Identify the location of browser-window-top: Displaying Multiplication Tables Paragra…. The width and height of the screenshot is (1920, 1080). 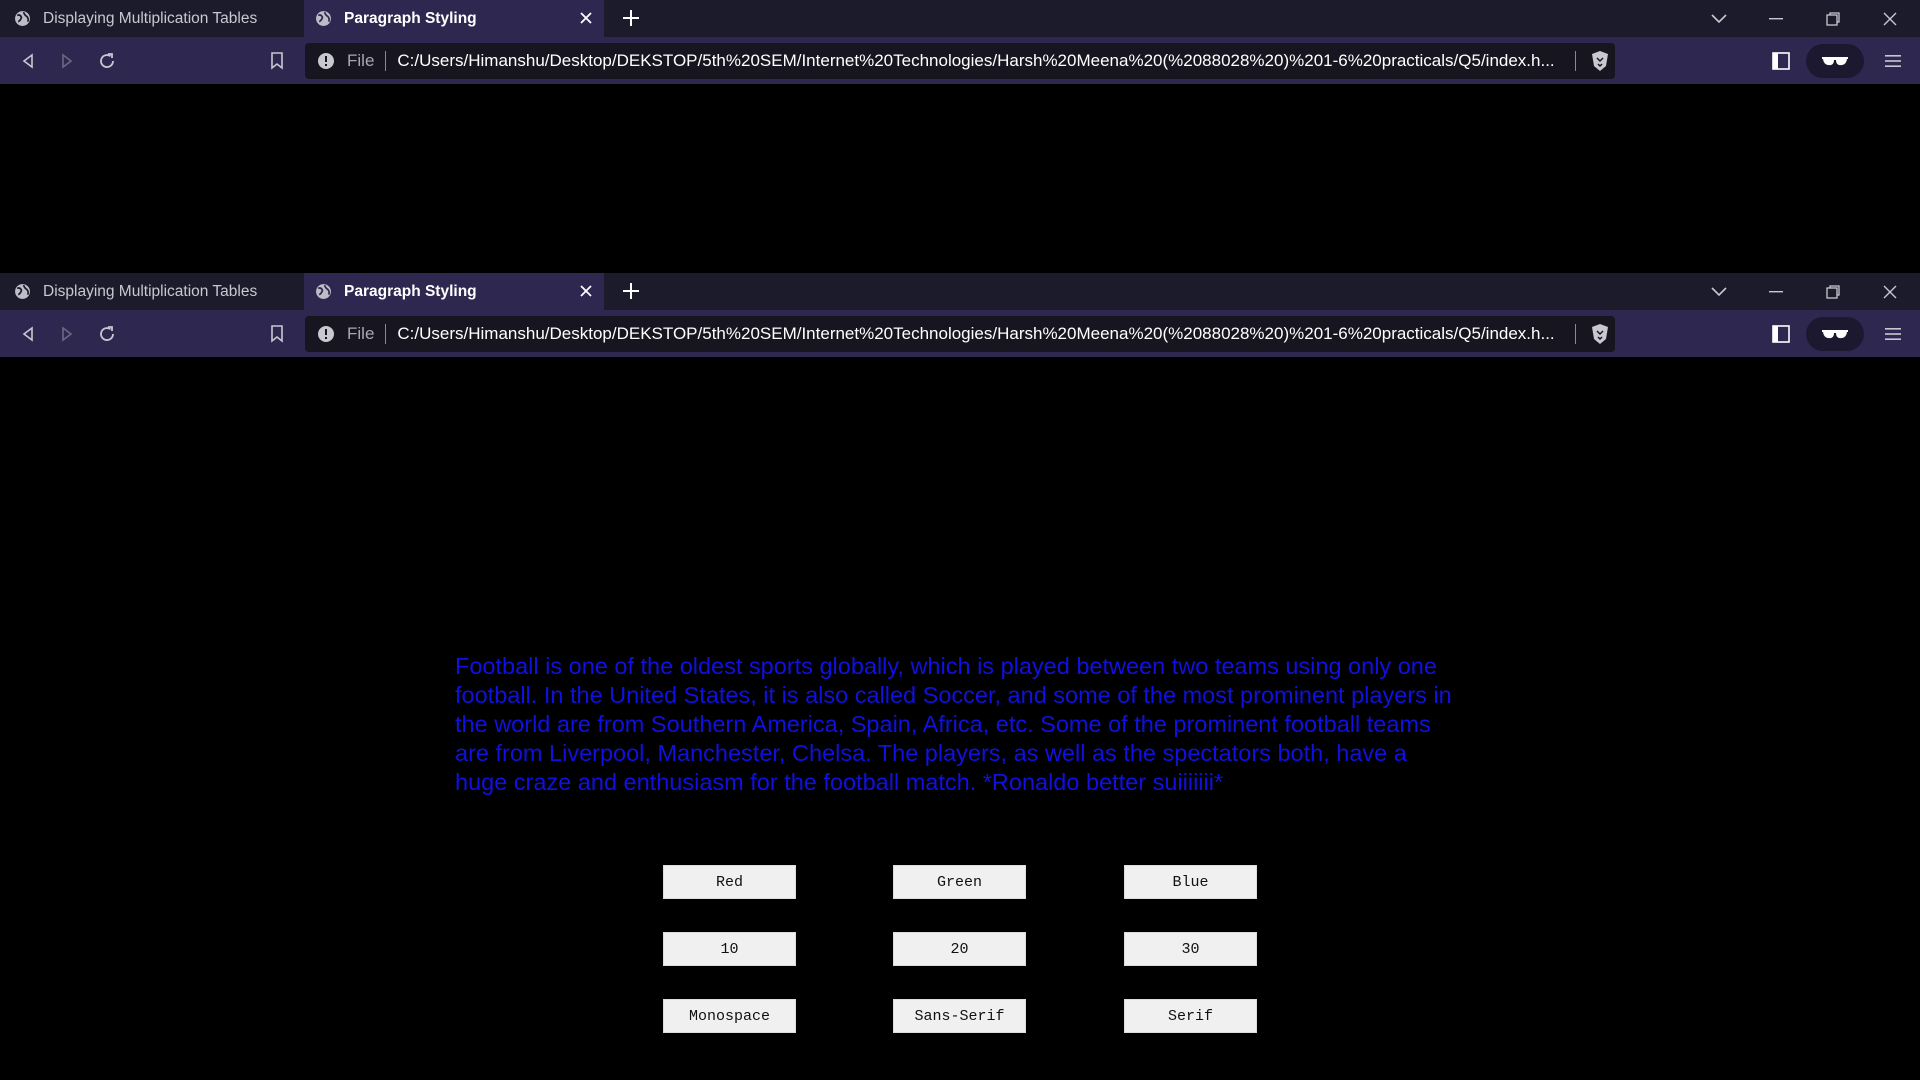
(960, 42).